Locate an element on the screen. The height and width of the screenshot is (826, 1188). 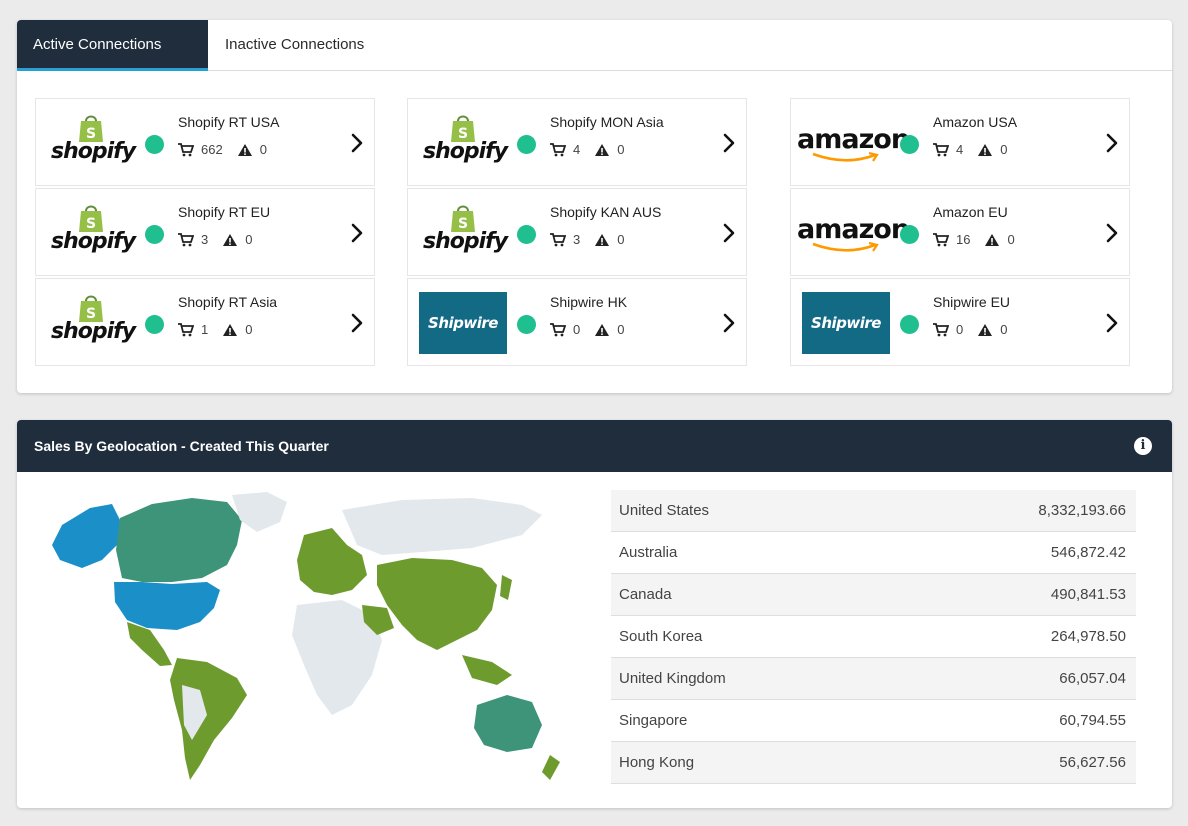
world-map is located at coordinates (306, 636).